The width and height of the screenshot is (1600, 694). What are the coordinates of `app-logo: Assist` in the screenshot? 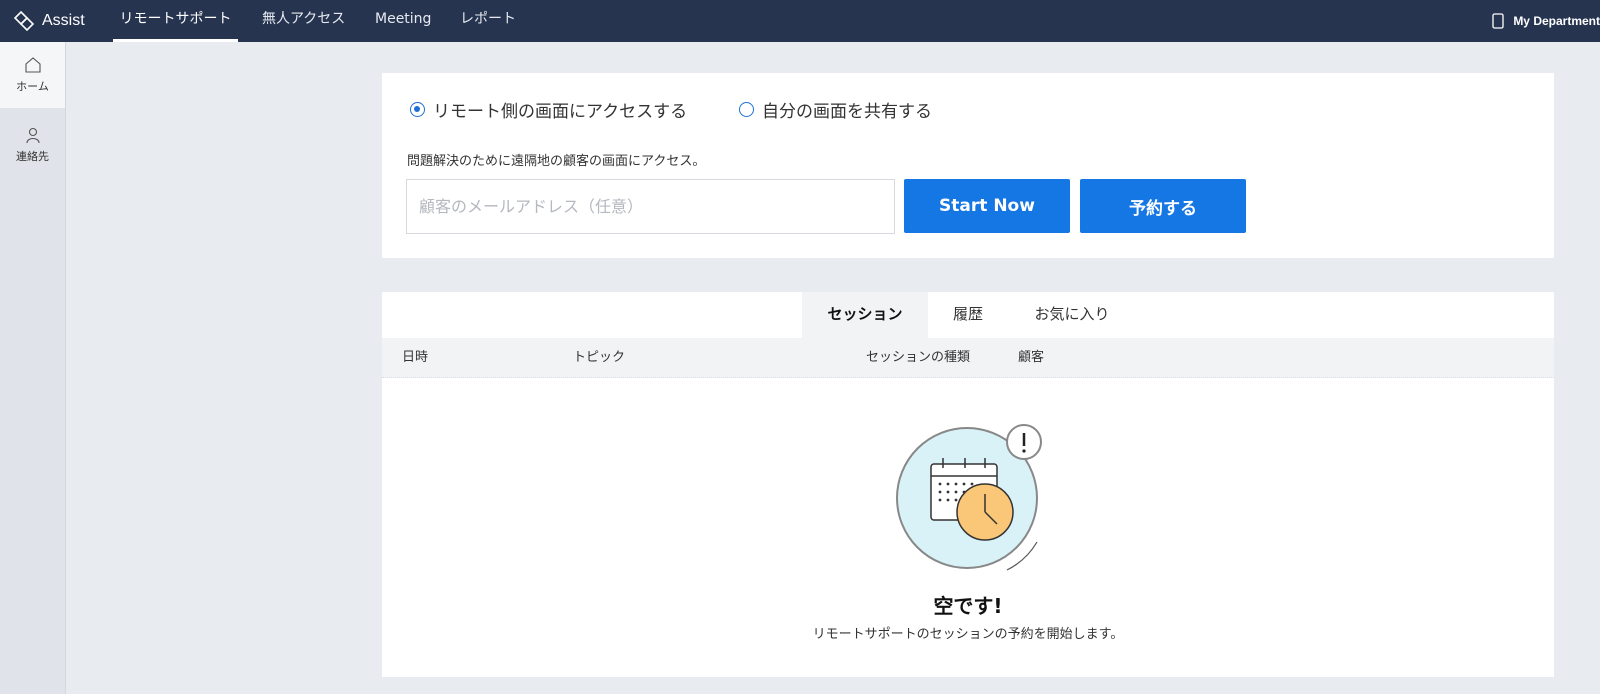 It's located at (48, 21).